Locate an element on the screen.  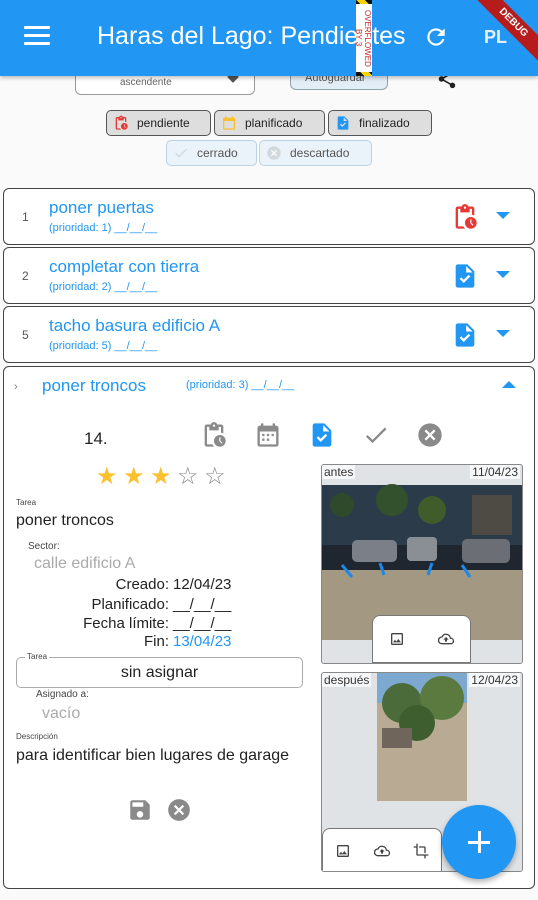
fin-value: 13/04/23 is located at coordinates (202, 641).